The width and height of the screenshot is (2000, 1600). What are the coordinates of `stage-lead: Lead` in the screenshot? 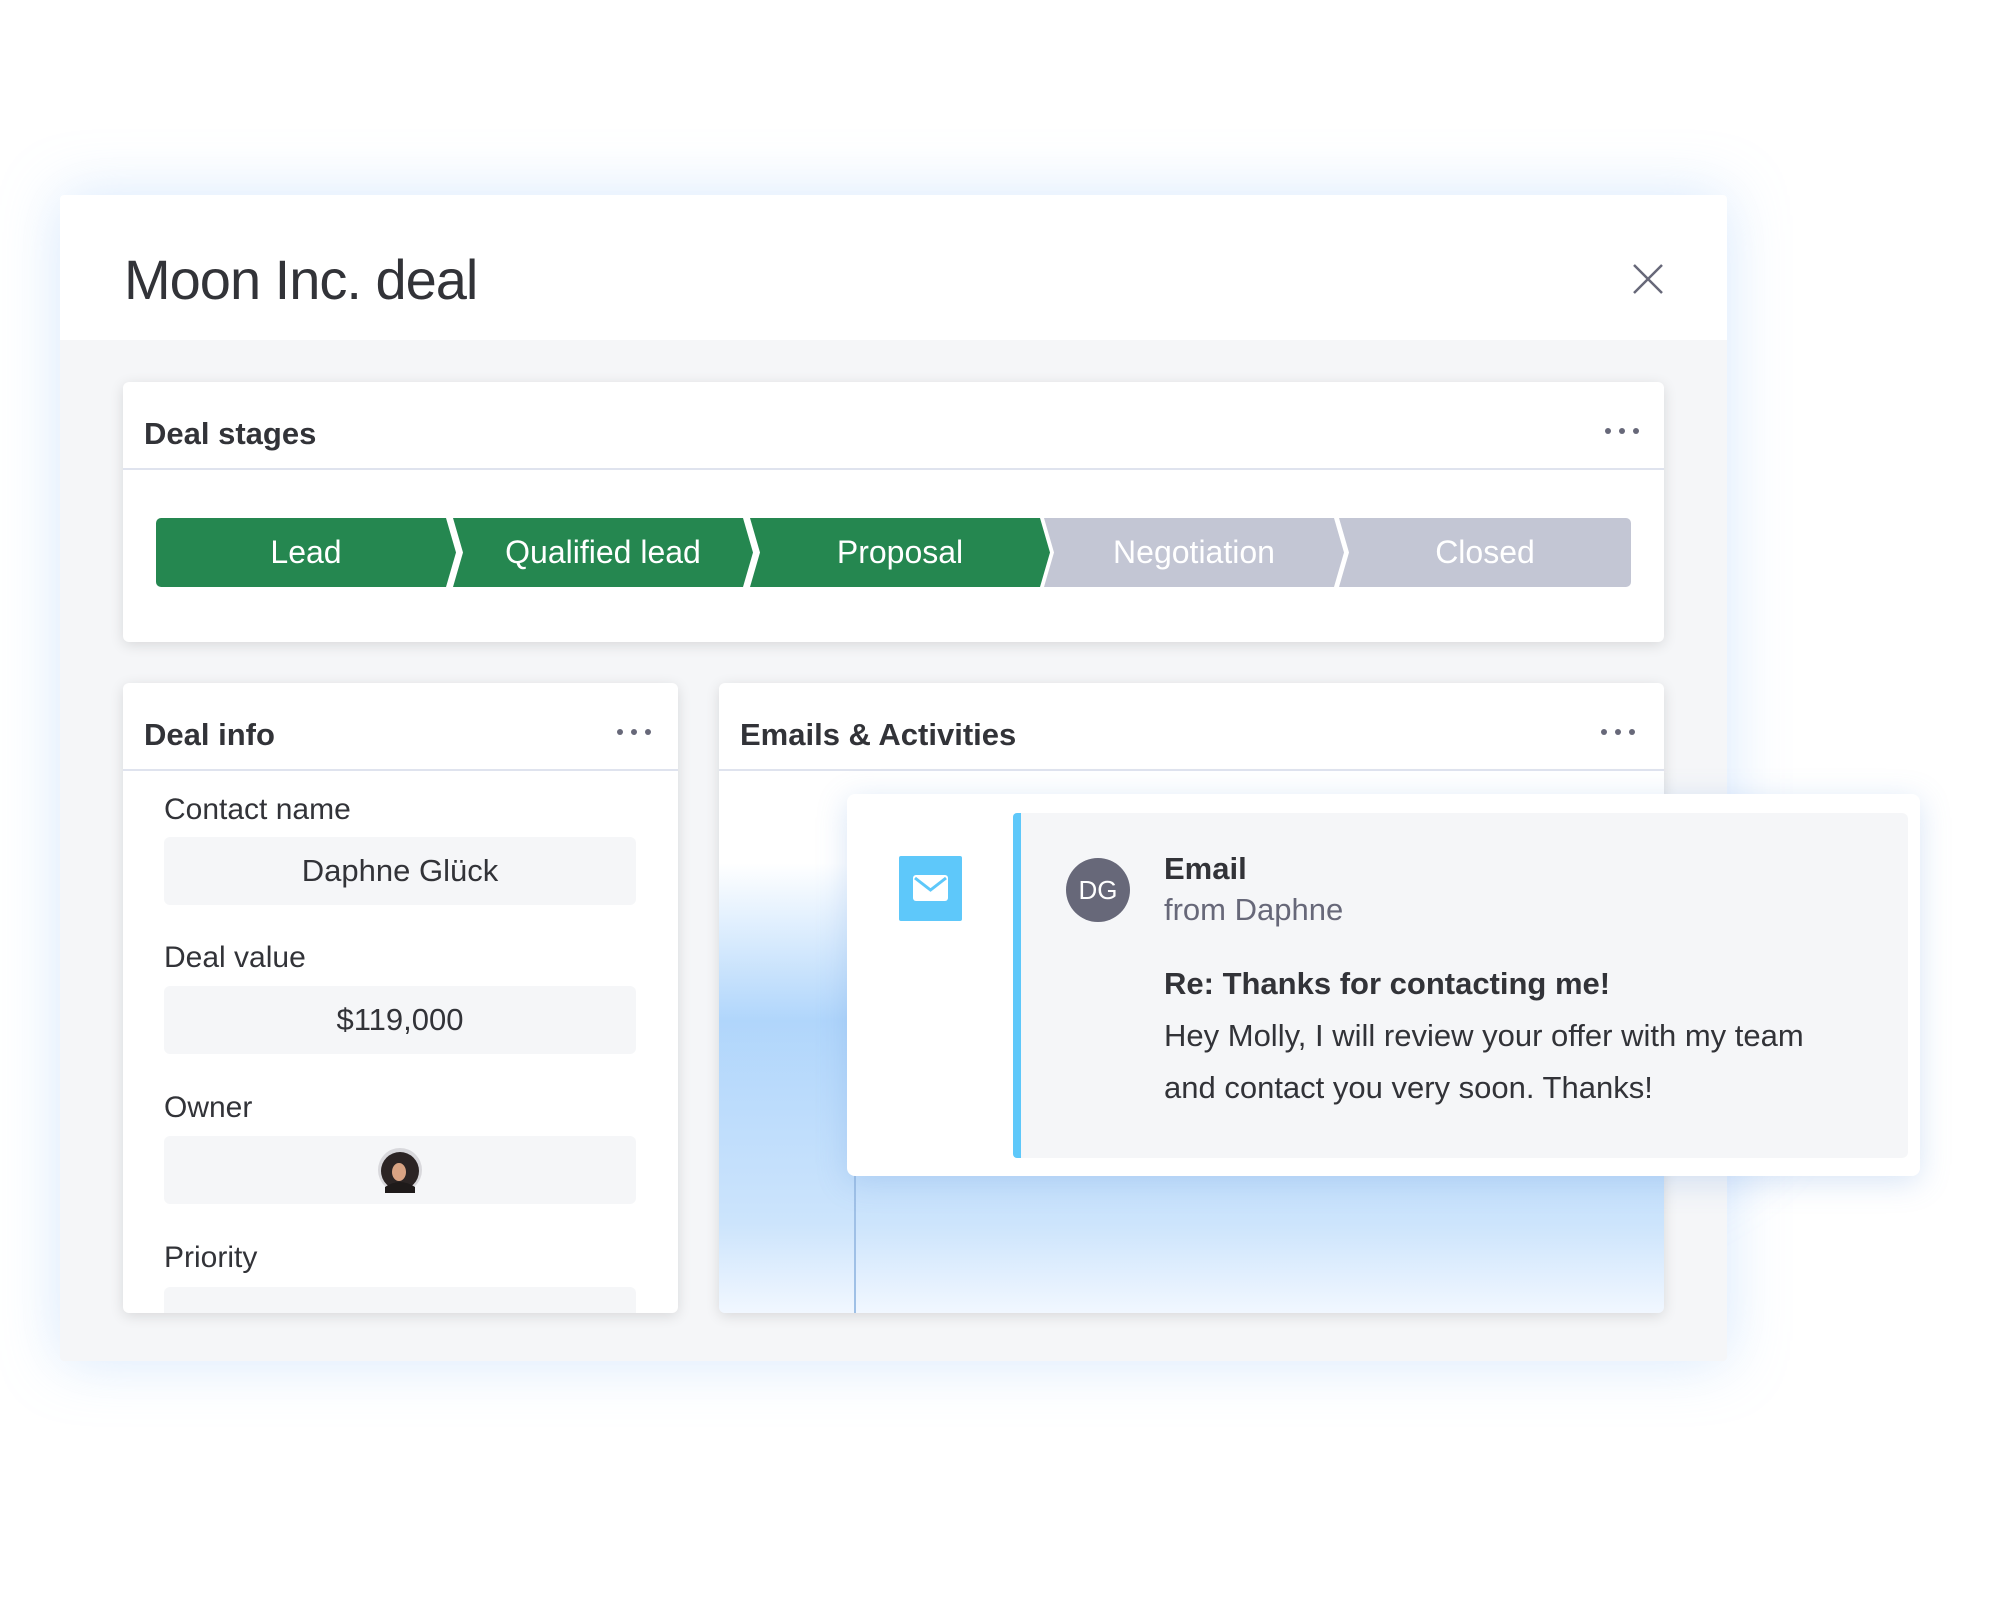 It's located at (306, 552).